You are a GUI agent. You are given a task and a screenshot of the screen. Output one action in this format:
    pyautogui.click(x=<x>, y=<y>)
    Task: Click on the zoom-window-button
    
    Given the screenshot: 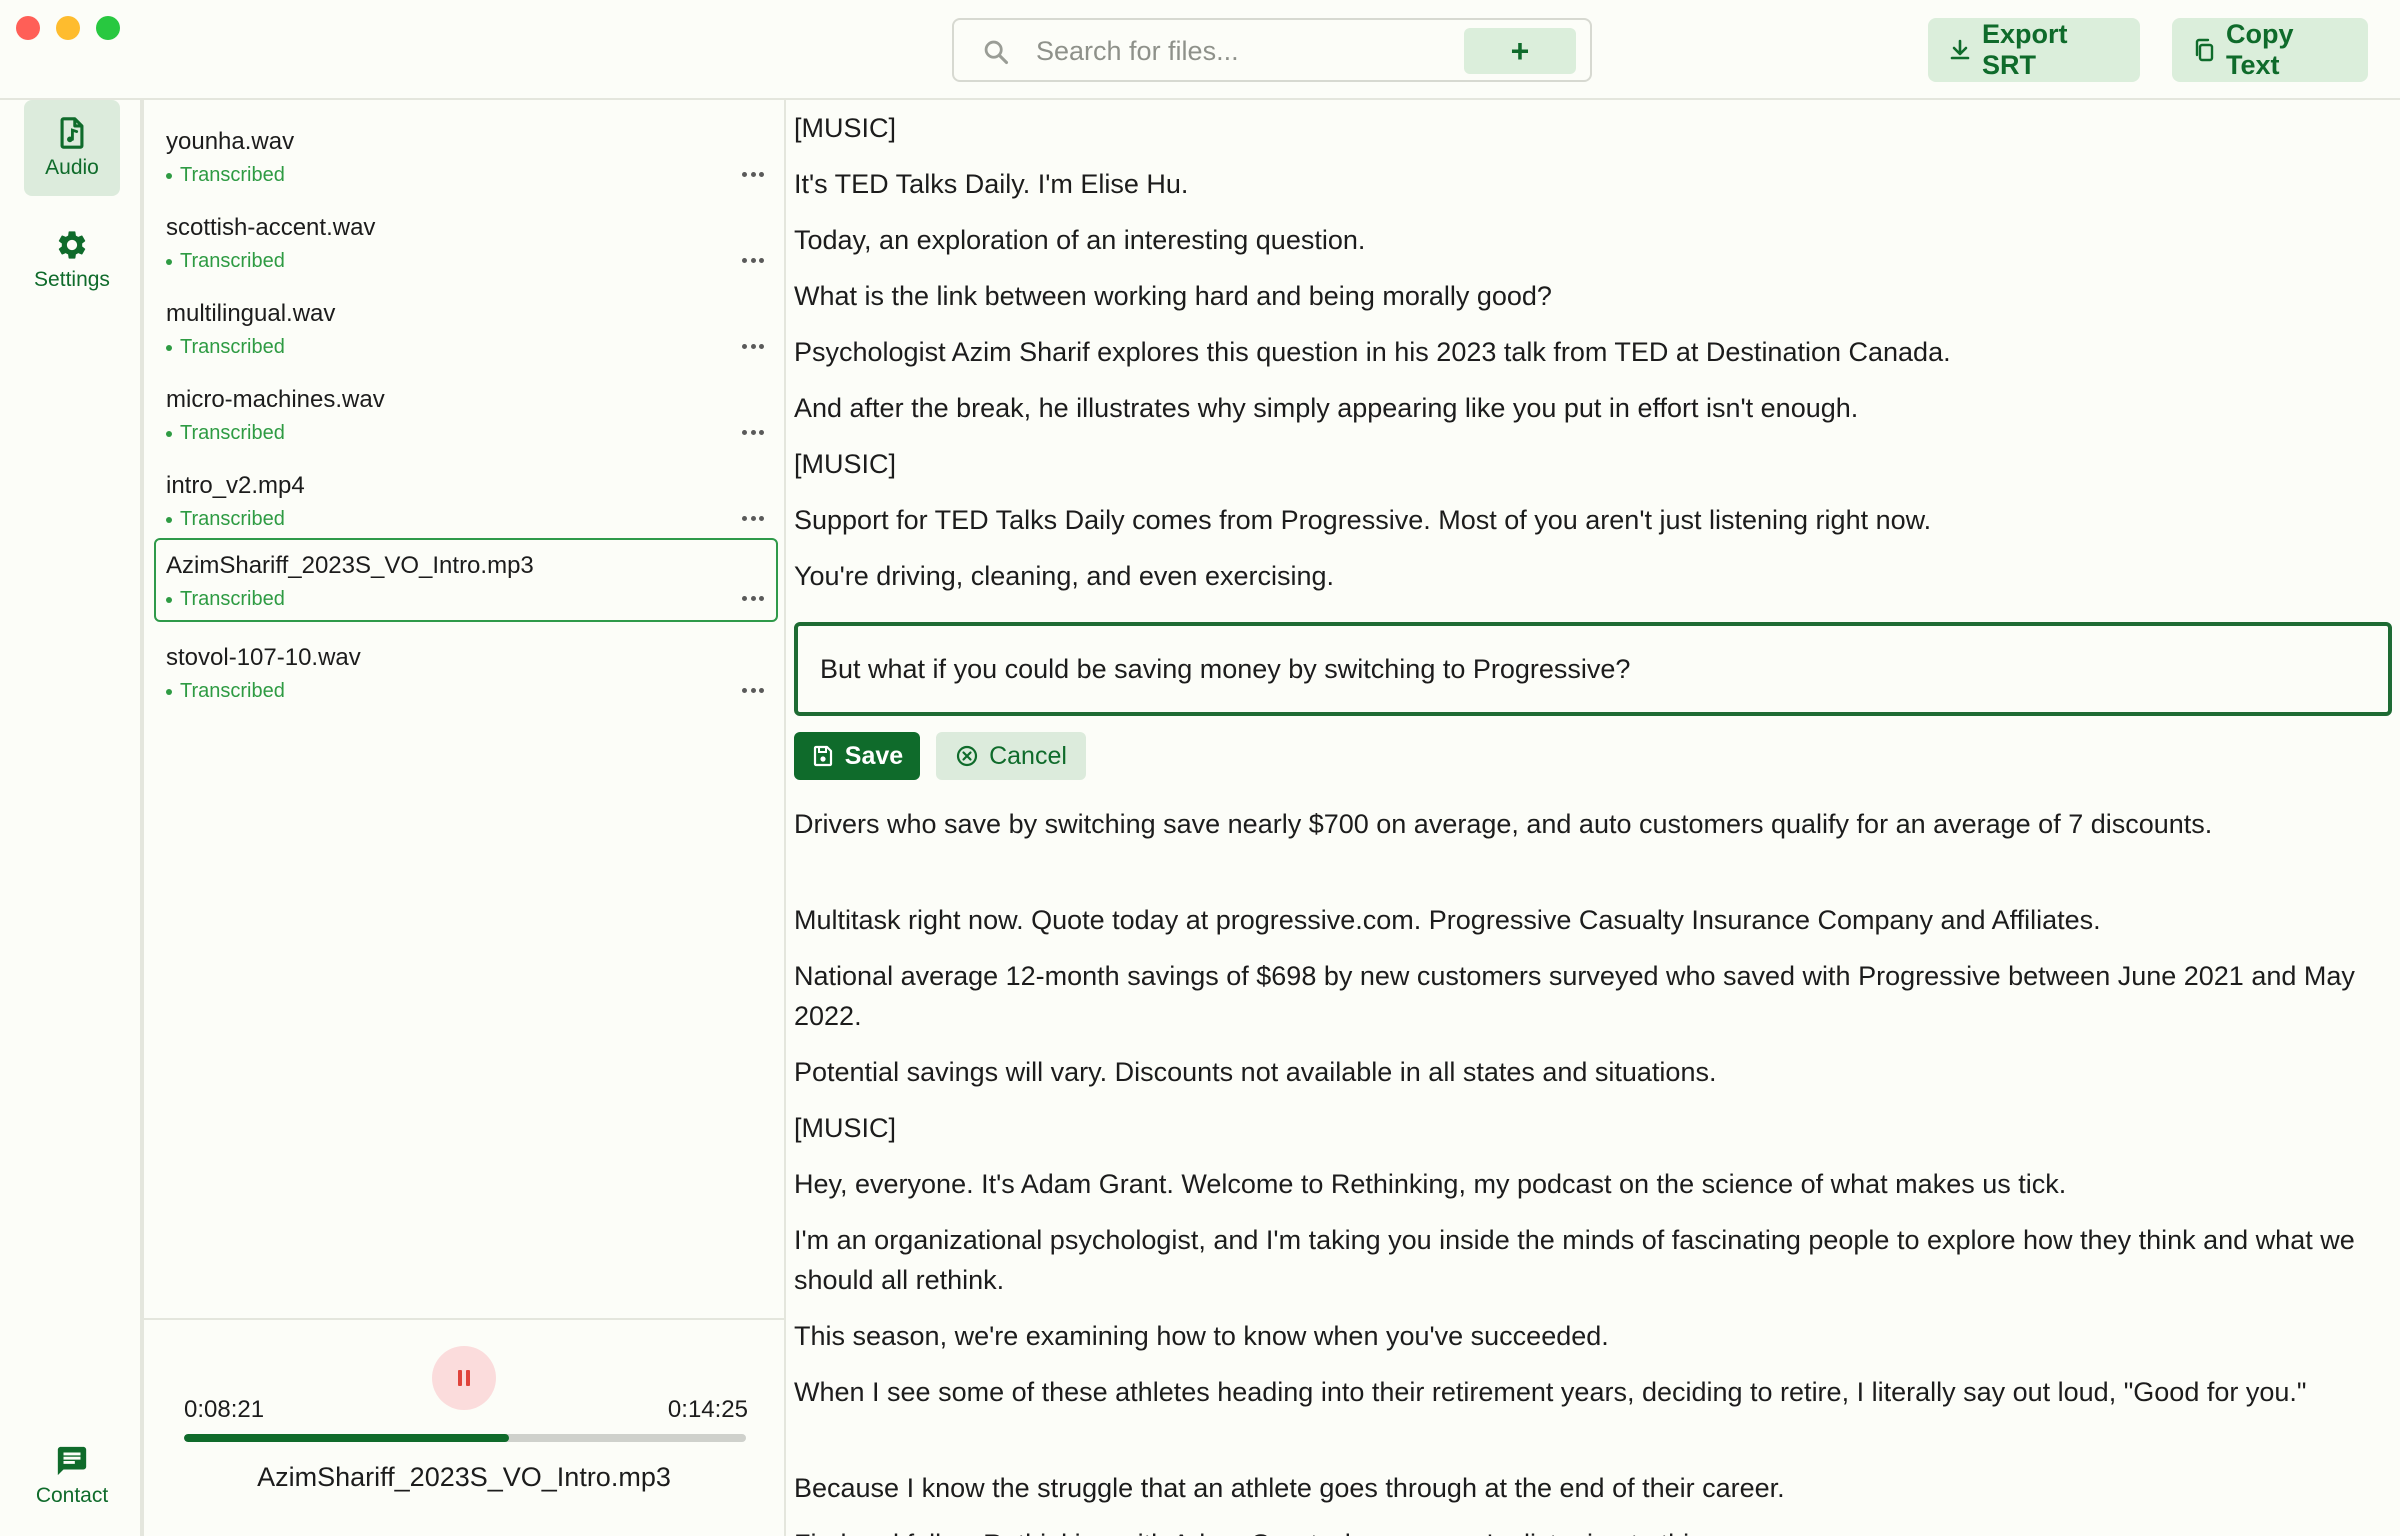 What is the action you would take?
    pyautogui.click(x=108, y=28)
    